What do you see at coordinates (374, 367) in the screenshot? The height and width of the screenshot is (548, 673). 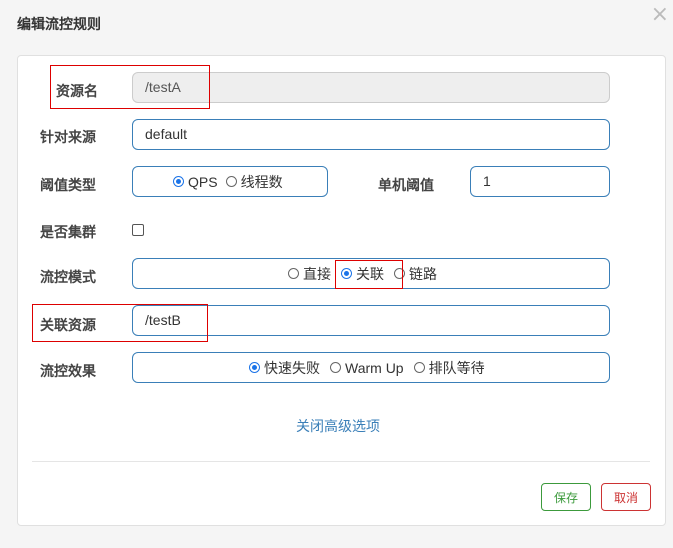 I see `behavior-warm-up-label: Warm Up` at bounding box center [374, 367].